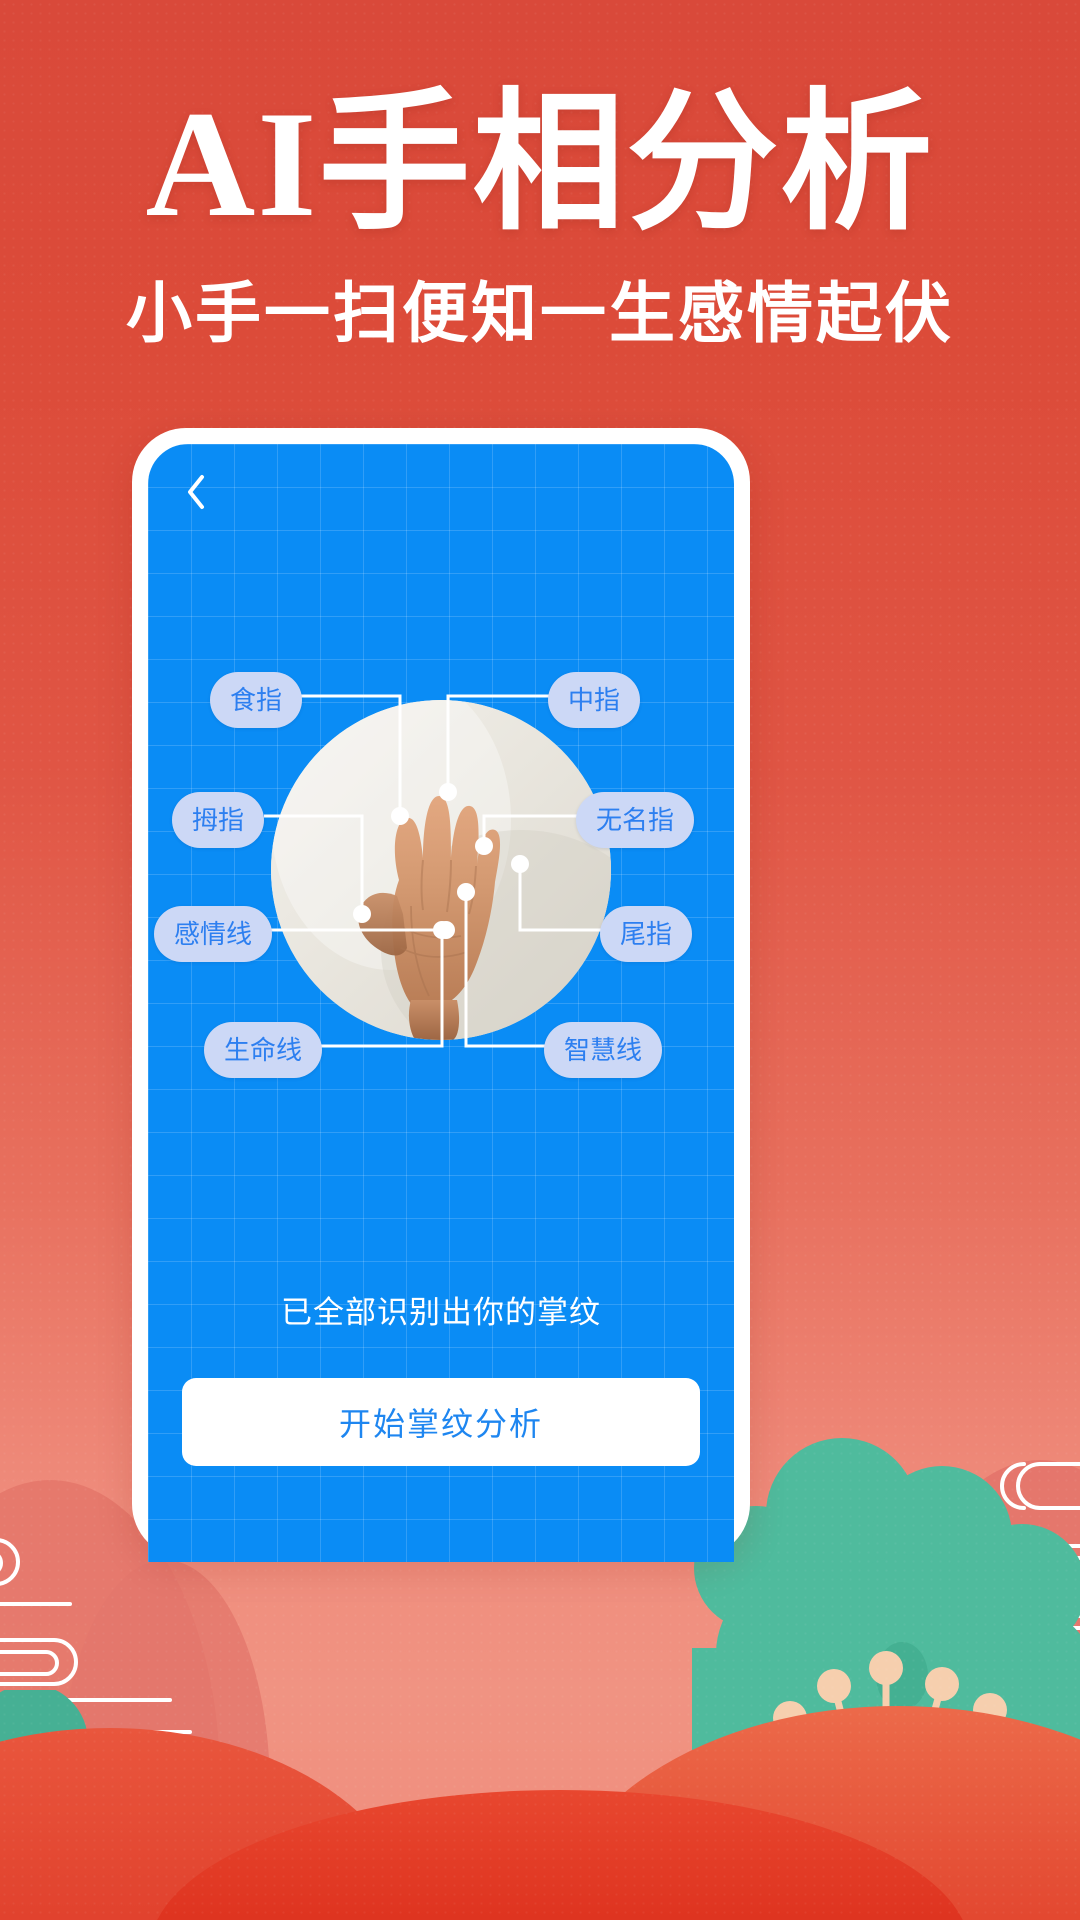  I want to click on page-subtitle: 小手一扫便知一生感情起伏, so click(540, 314).